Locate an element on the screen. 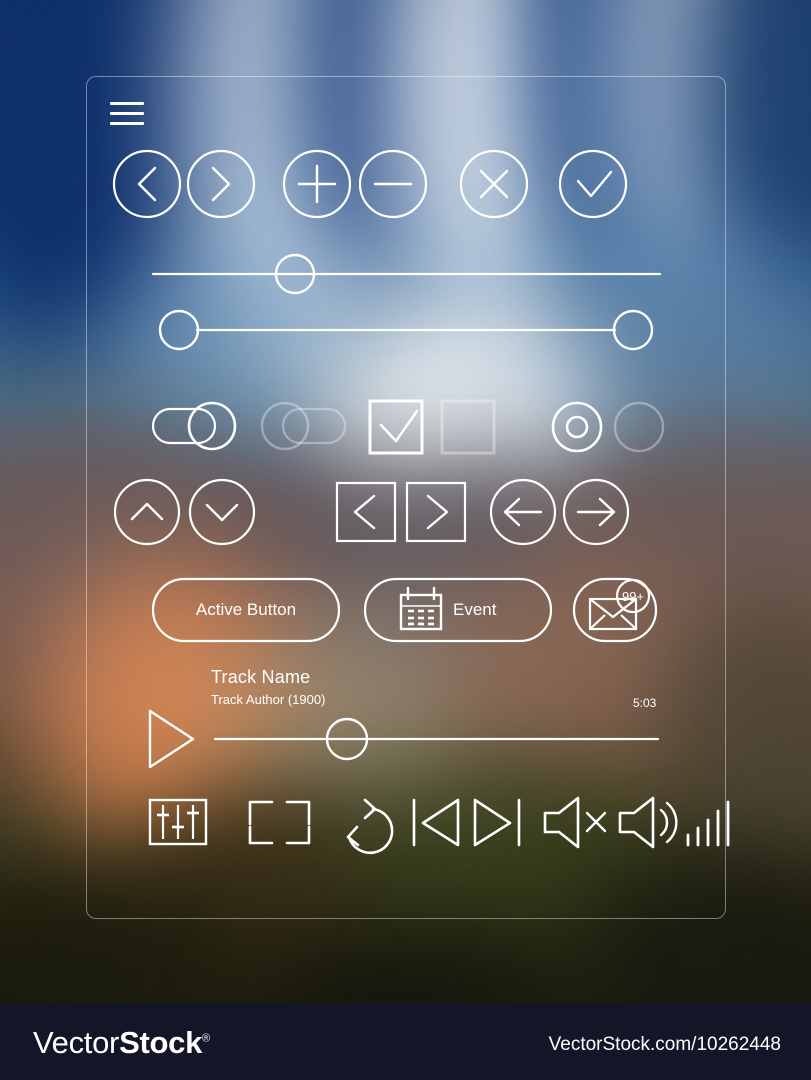 The width and height of the screenshot is (811, 1080). toggle-switch-off is located at coordinates (303, 426).